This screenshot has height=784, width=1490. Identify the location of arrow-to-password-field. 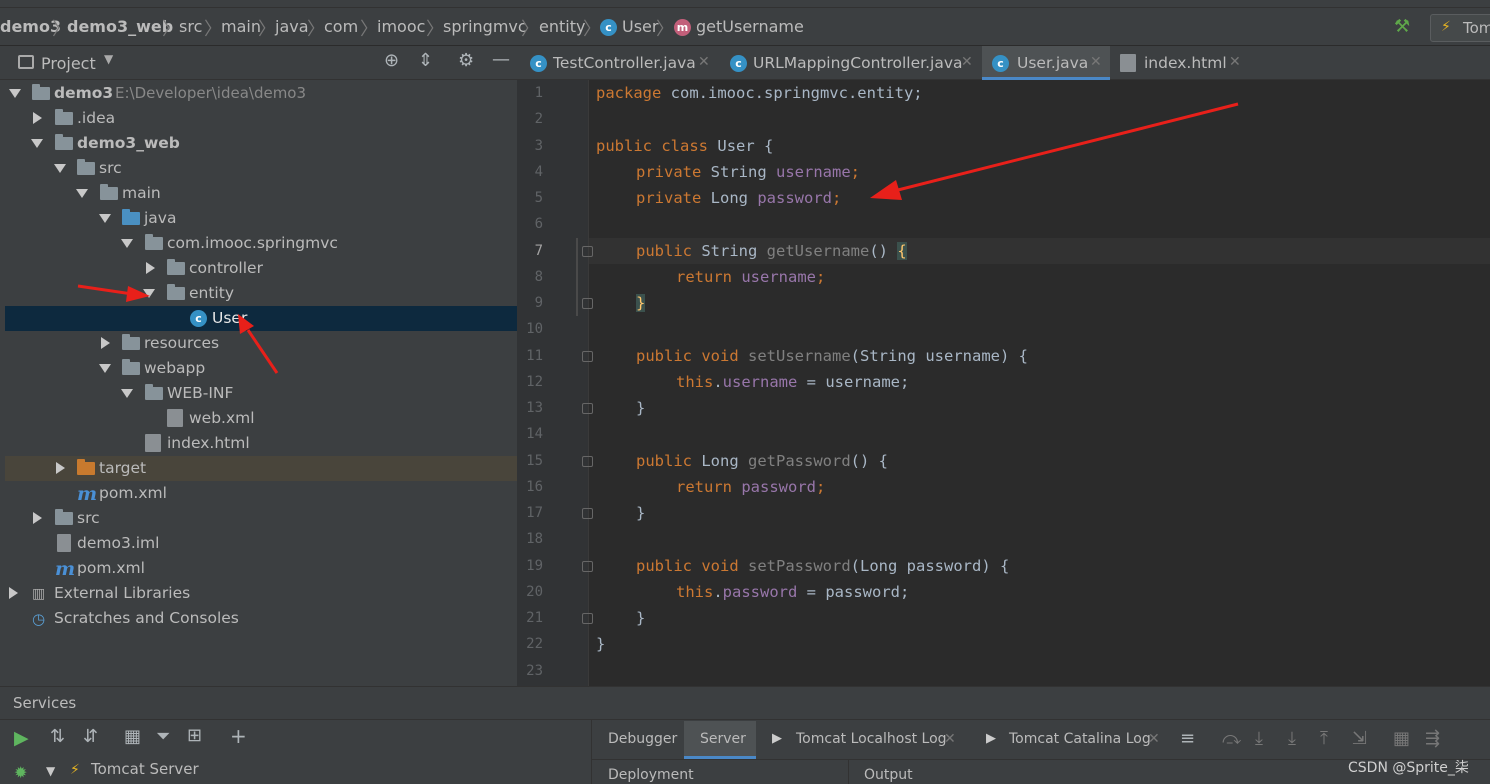
(1054, 151).